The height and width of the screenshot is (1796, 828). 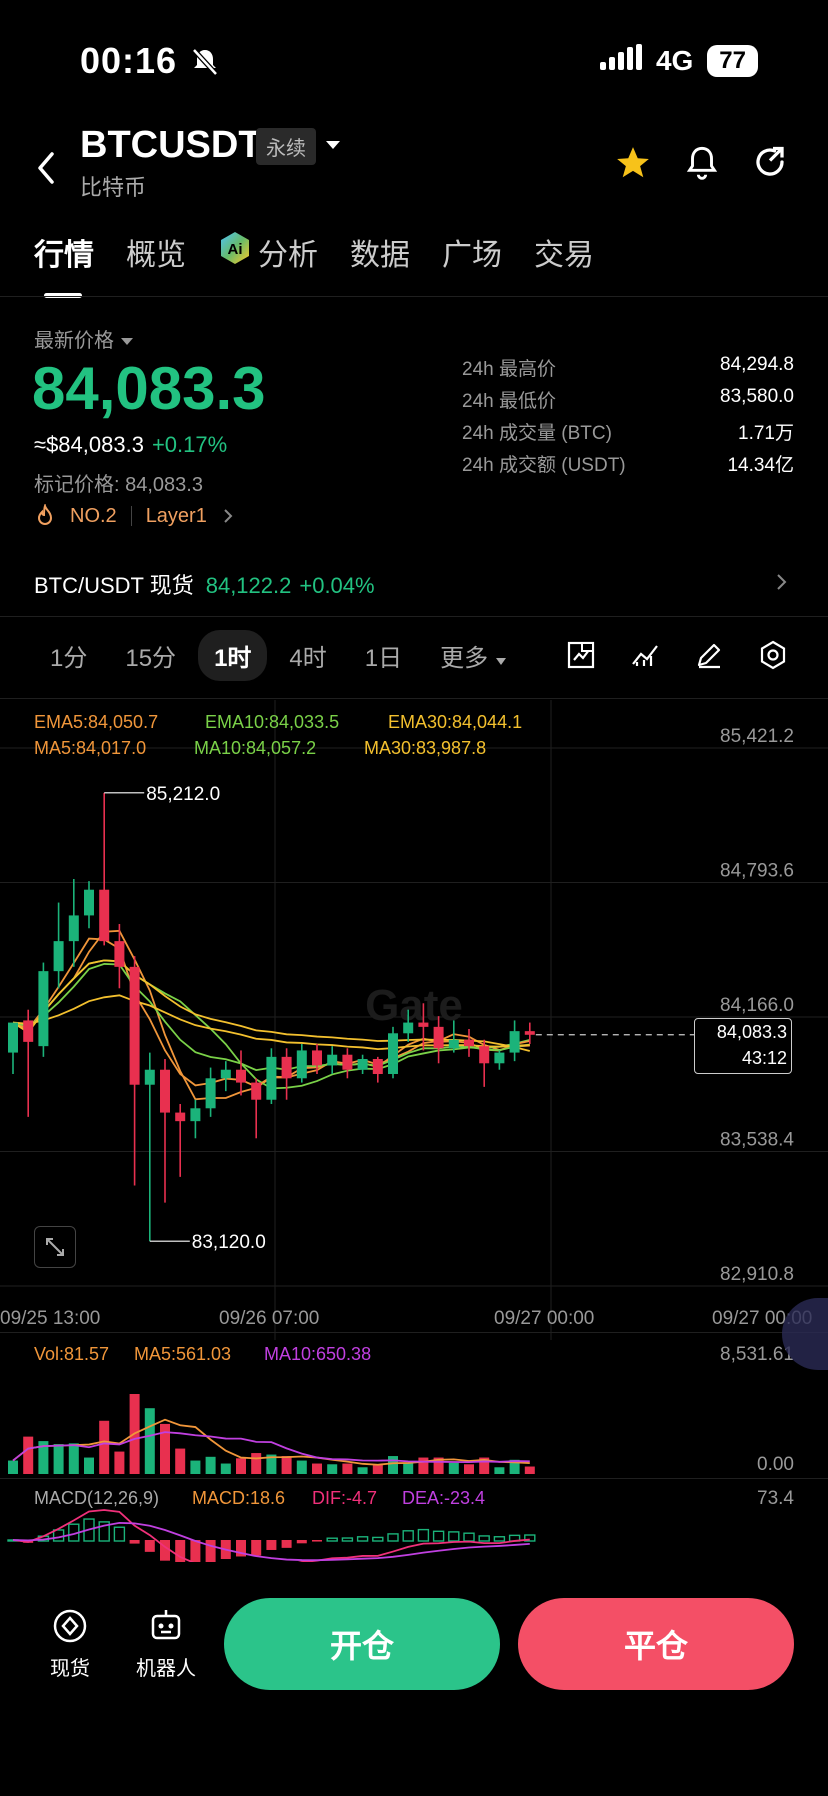 I want to click on tf-1d: 1日, so click(x=383, y=655).